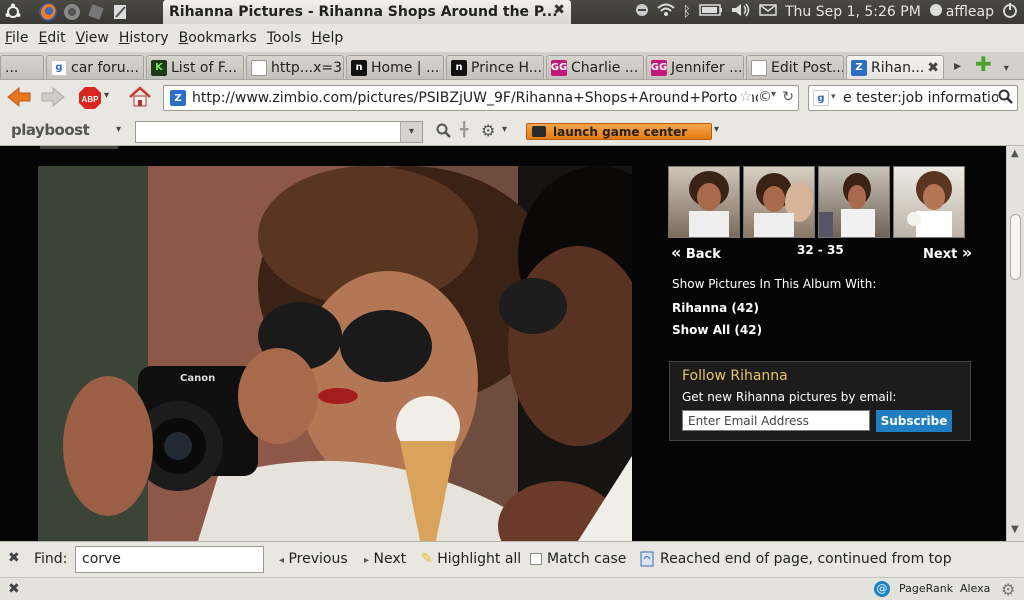  Describe the element at coordinates (882, 589) in the screenshot. I see `at-icon: @` at that location.